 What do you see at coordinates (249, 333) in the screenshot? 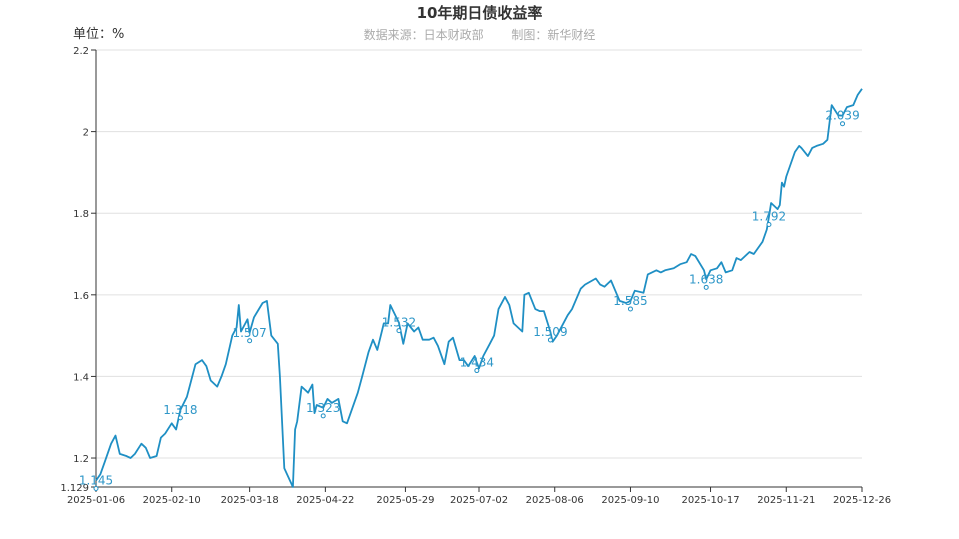
I see `data-label: 1.507` at bounding box center [249, 333].